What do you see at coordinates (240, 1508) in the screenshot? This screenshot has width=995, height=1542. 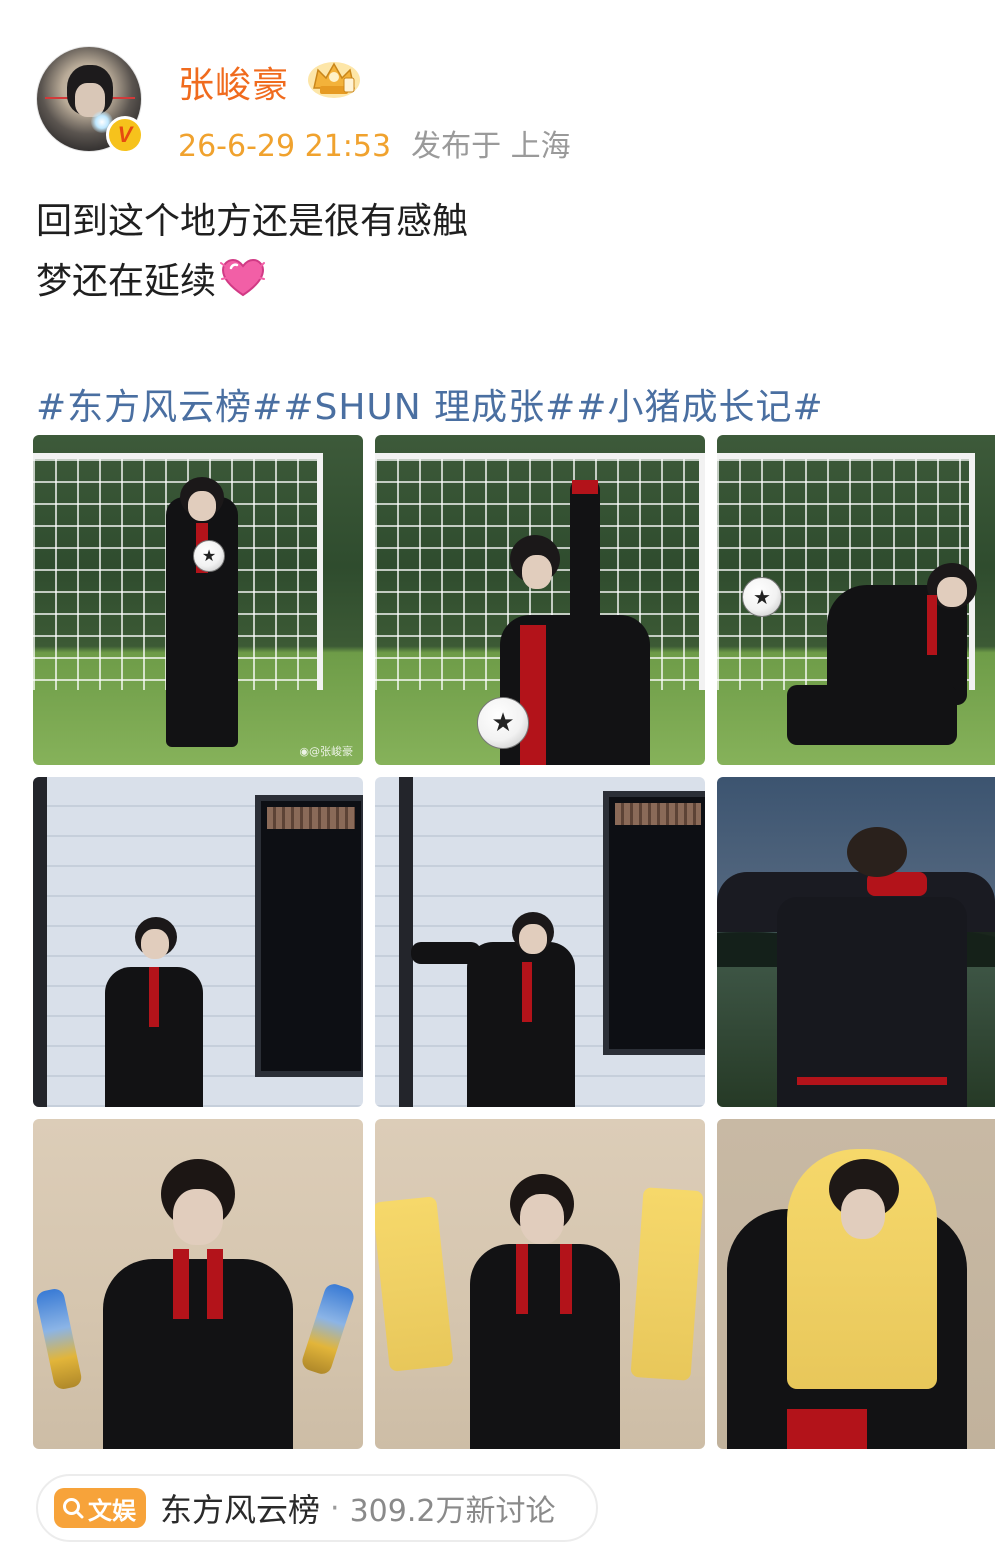 I see `topic-name: 东方风云榜` at bounding box center [240, 1508].